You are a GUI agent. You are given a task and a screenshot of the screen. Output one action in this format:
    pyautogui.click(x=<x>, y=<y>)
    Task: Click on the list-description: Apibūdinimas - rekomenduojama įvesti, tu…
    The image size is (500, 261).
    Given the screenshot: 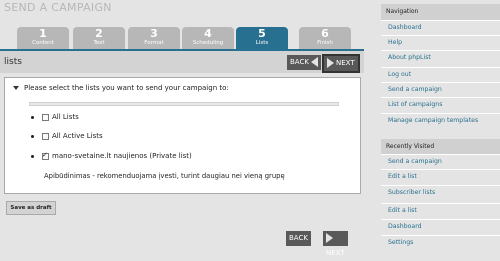 What is the action you would take?
    pyautogui.click(x=164, y=176)
    